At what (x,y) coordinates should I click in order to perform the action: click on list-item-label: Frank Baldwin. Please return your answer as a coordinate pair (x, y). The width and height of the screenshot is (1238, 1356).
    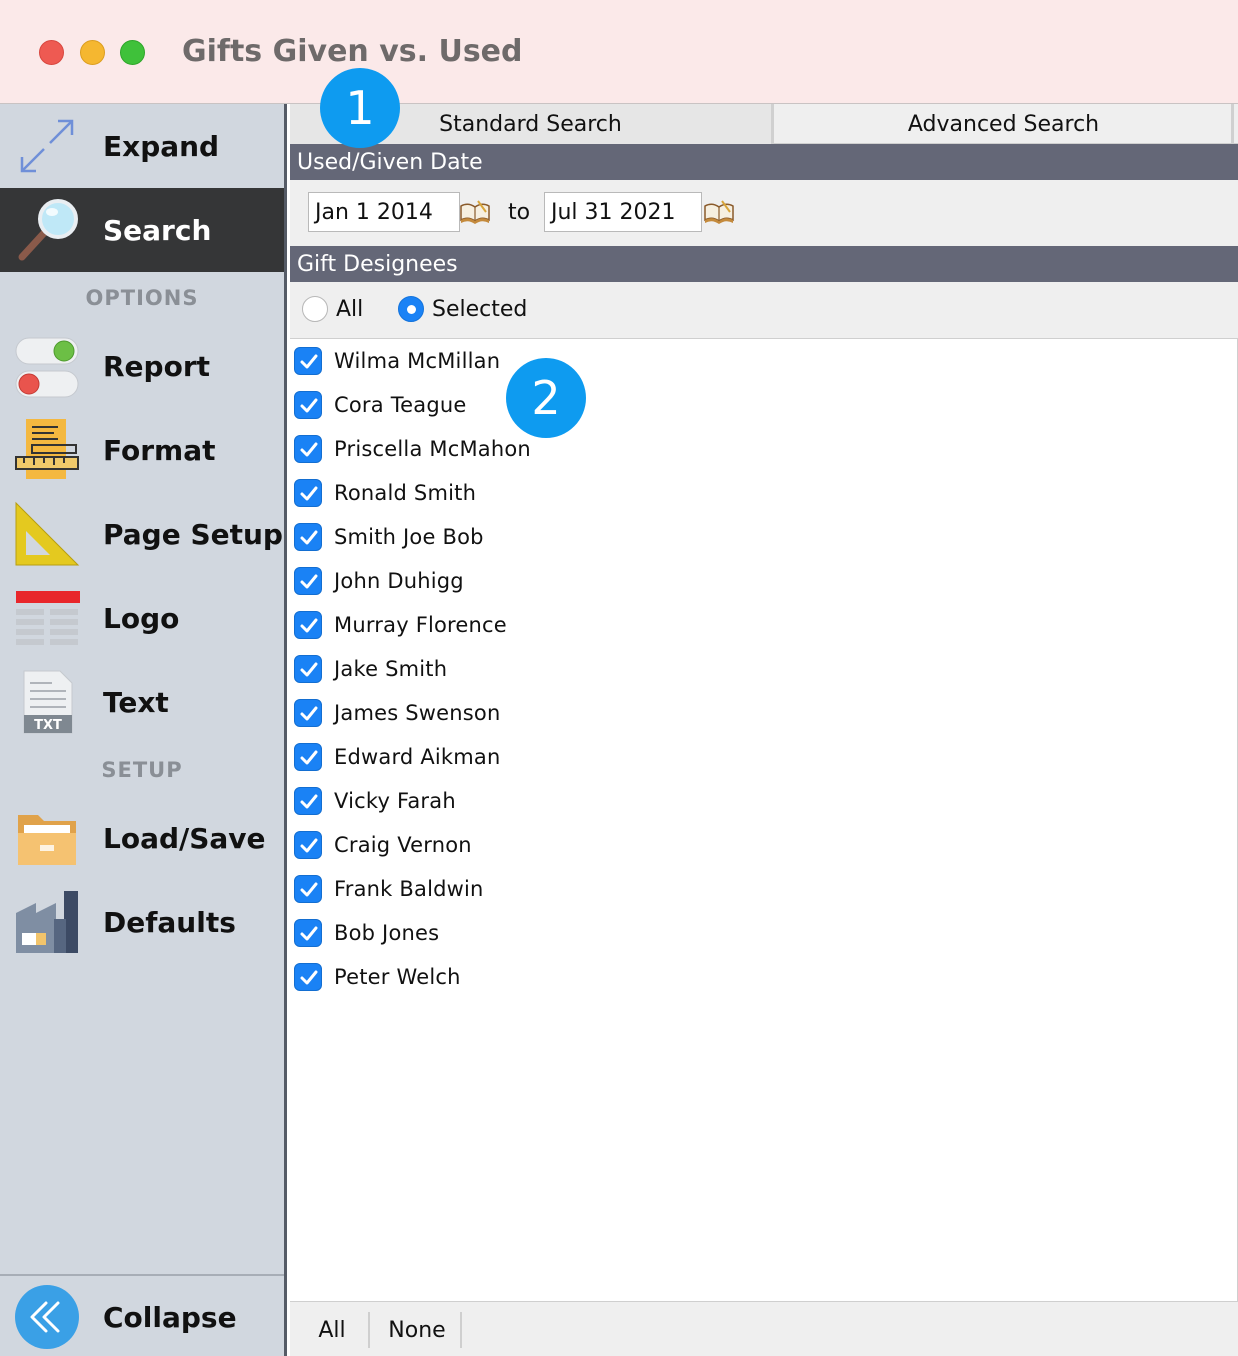
    Looking at the image, I should click on (409, 889).